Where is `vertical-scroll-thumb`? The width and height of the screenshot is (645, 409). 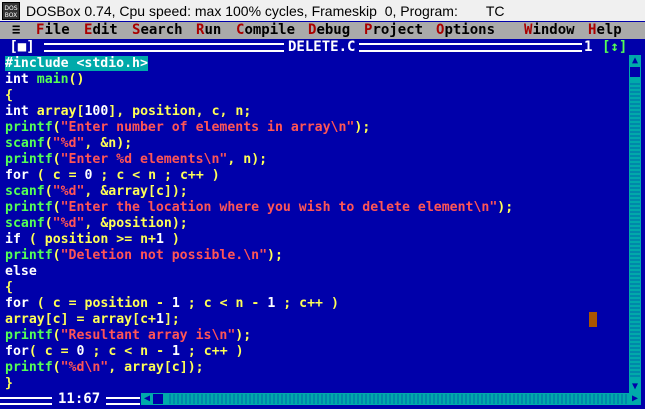
vertical-scroll-thumb is located at coordinates (635, 72).